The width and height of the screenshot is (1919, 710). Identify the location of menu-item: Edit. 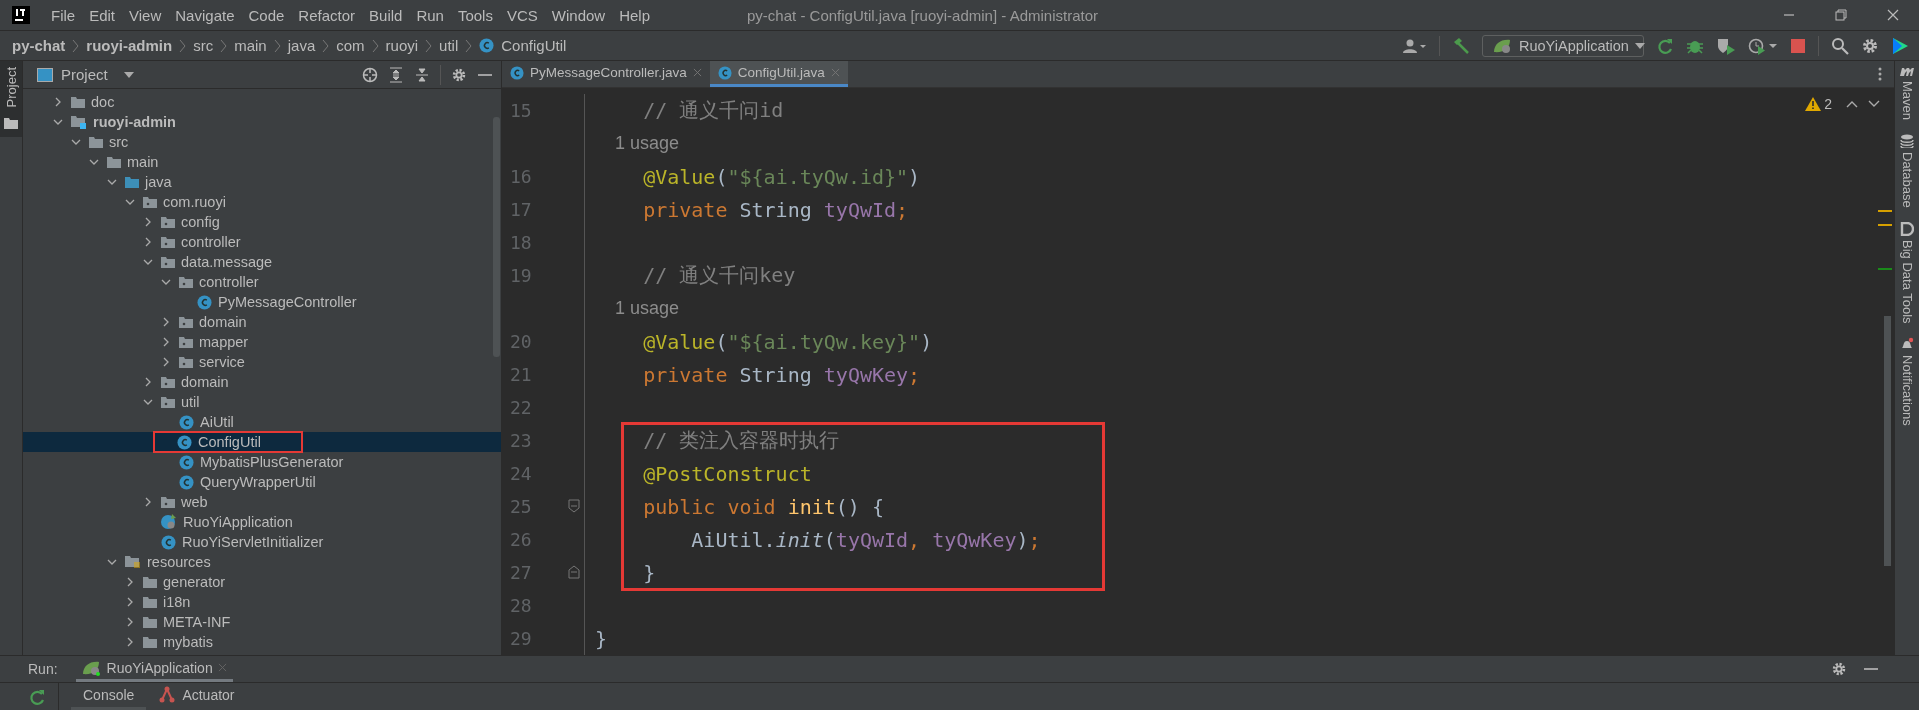
(102, 15).